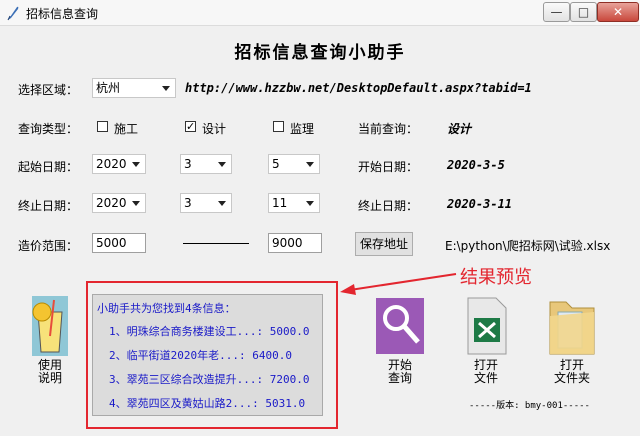  What do you see at coordinates (480, 204) in the screenshot?
I see `end-date-display-value: 2020-3-11` at bounding box center [480, 204].